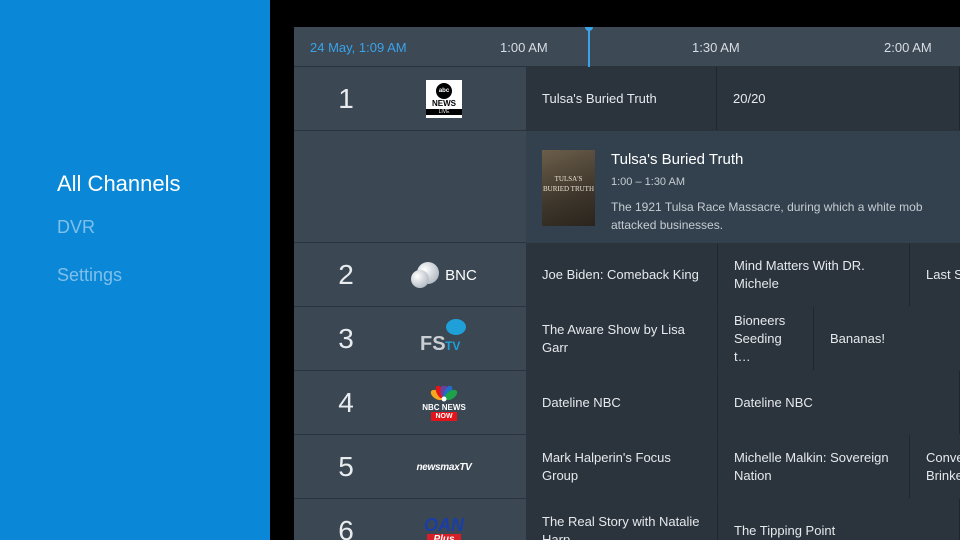 The width and height of the screenshot is (960, 540). Describe the element at coordinates (444, 524) in the screenshot. I see `oan-plus-logo: OAN Plus` at that location.